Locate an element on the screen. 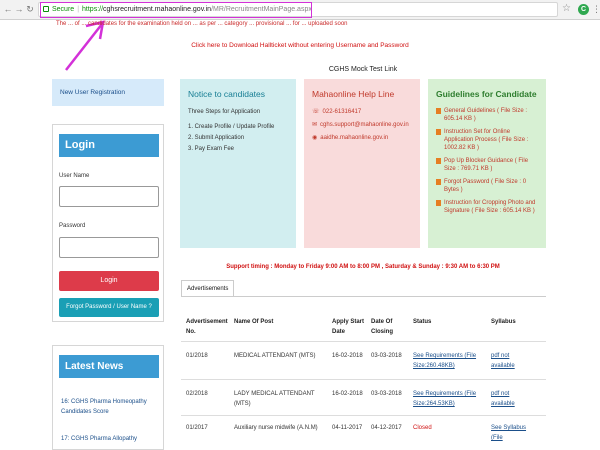  col-closing: Date Of Closing is located at coordinates (382, 327).